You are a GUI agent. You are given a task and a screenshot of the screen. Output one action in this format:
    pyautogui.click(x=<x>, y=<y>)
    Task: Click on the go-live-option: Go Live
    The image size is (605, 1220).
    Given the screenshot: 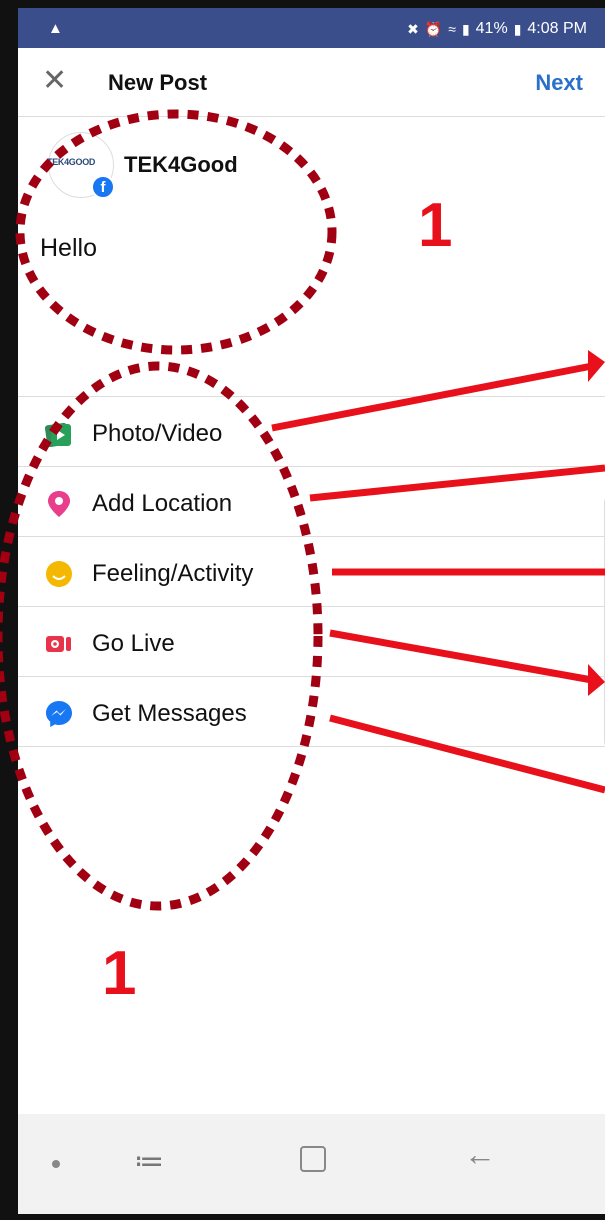 What is the action you would take?
    pyautogui.click(x=311, y=641)
    